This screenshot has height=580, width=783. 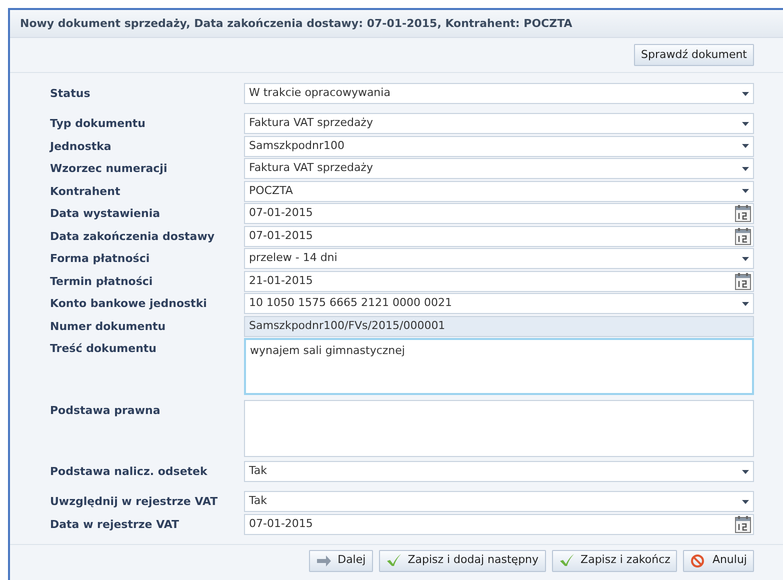 What do you see at coordinates (128, 304) in the screenshot?
I see `field-label: Konto bankowe jednostki` at bounding box center [128, 304].